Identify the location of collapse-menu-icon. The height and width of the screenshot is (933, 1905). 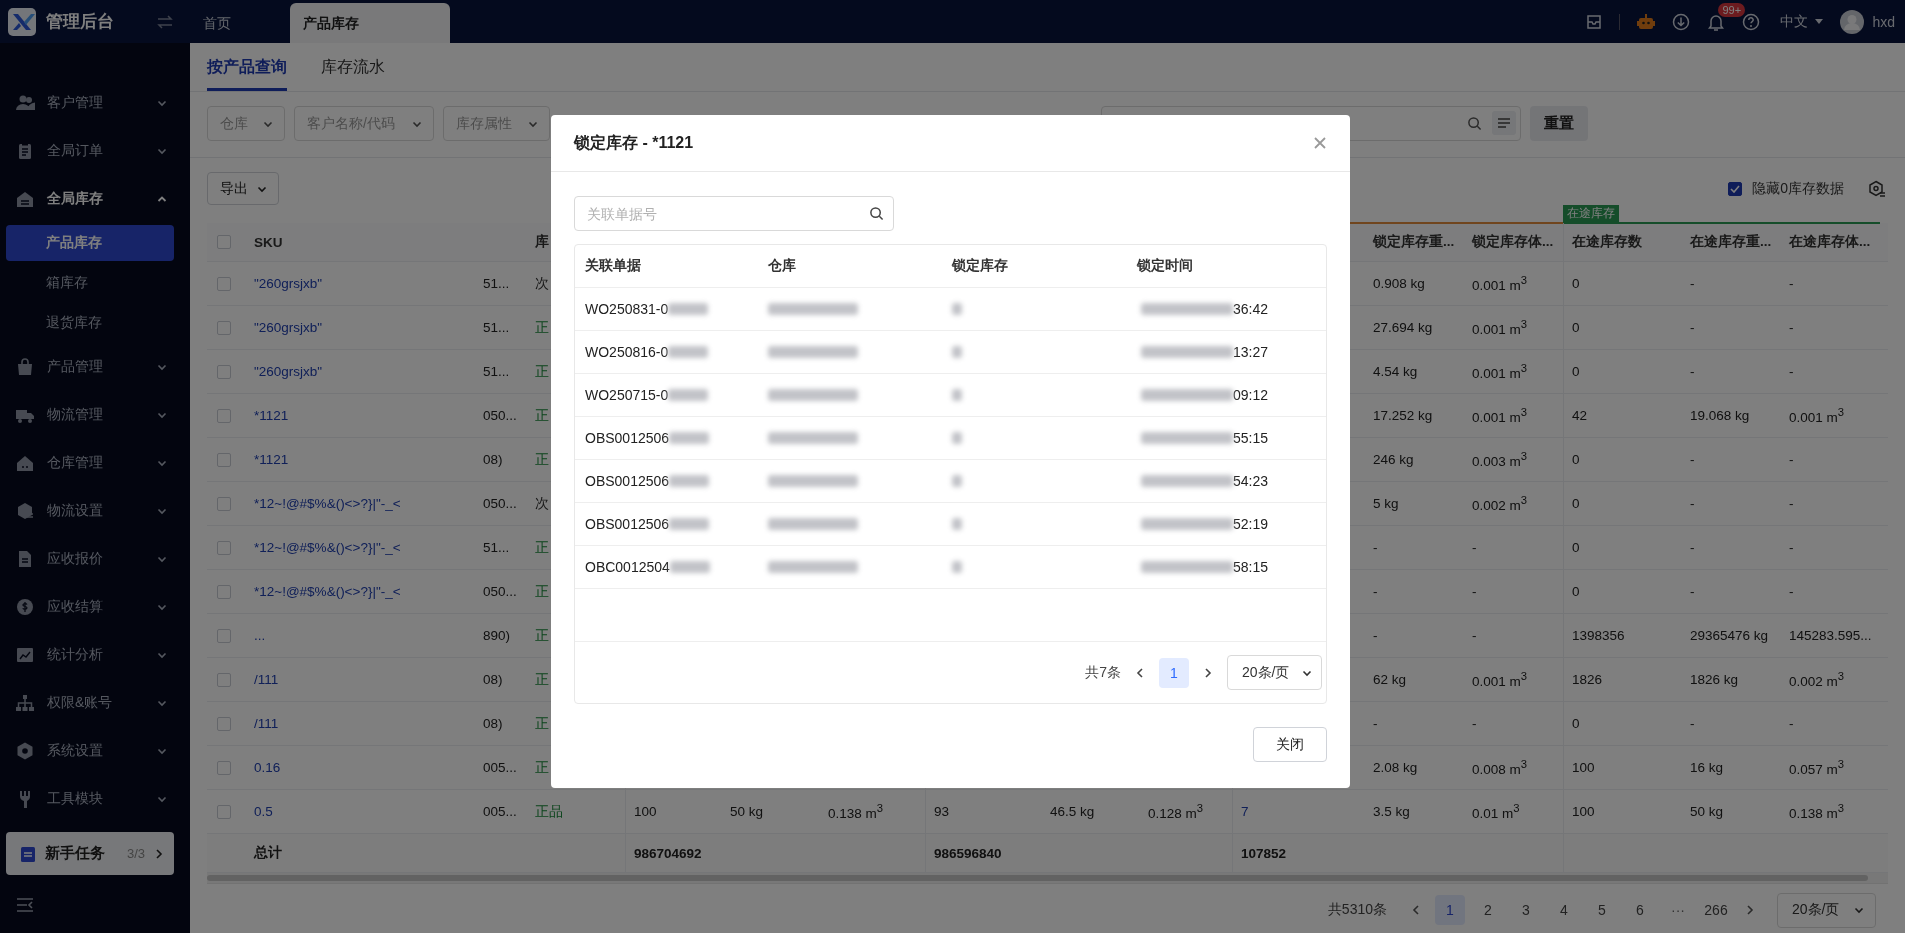
(25, 905).